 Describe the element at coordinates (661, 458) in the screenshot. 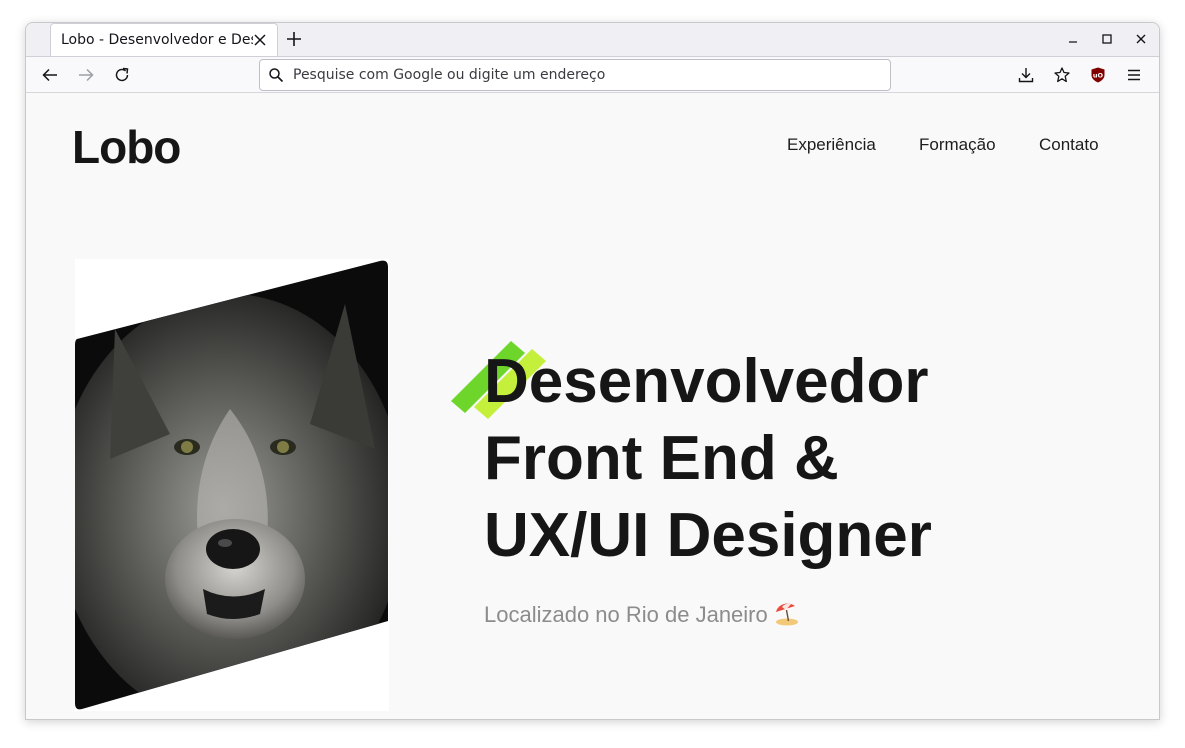

I see `headline-line-2: Front End &` at that location.